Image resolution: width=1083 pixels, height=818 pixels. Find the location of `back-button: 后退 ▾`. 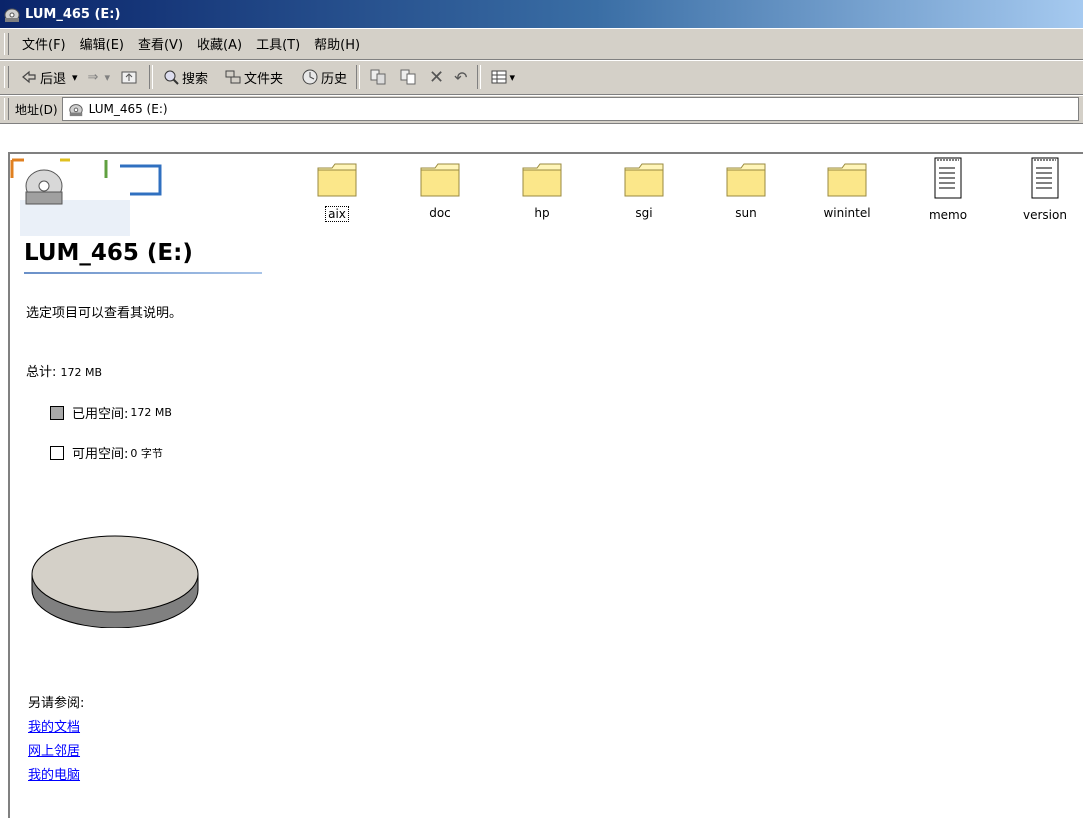

back-button: 后退 ▾ is located at coordinates (49, 77).